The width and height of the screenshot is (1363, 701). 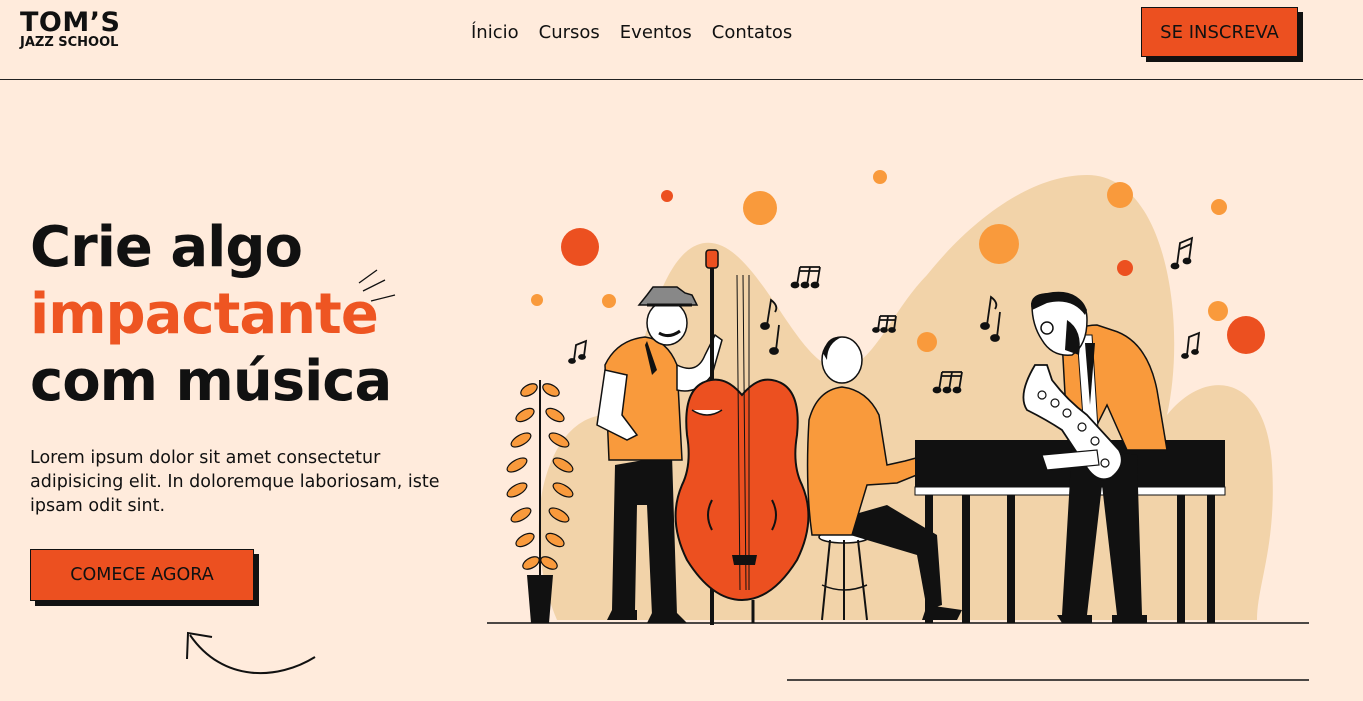 I want to click on logo-title: TOM’S, so click(x=70, y=22).